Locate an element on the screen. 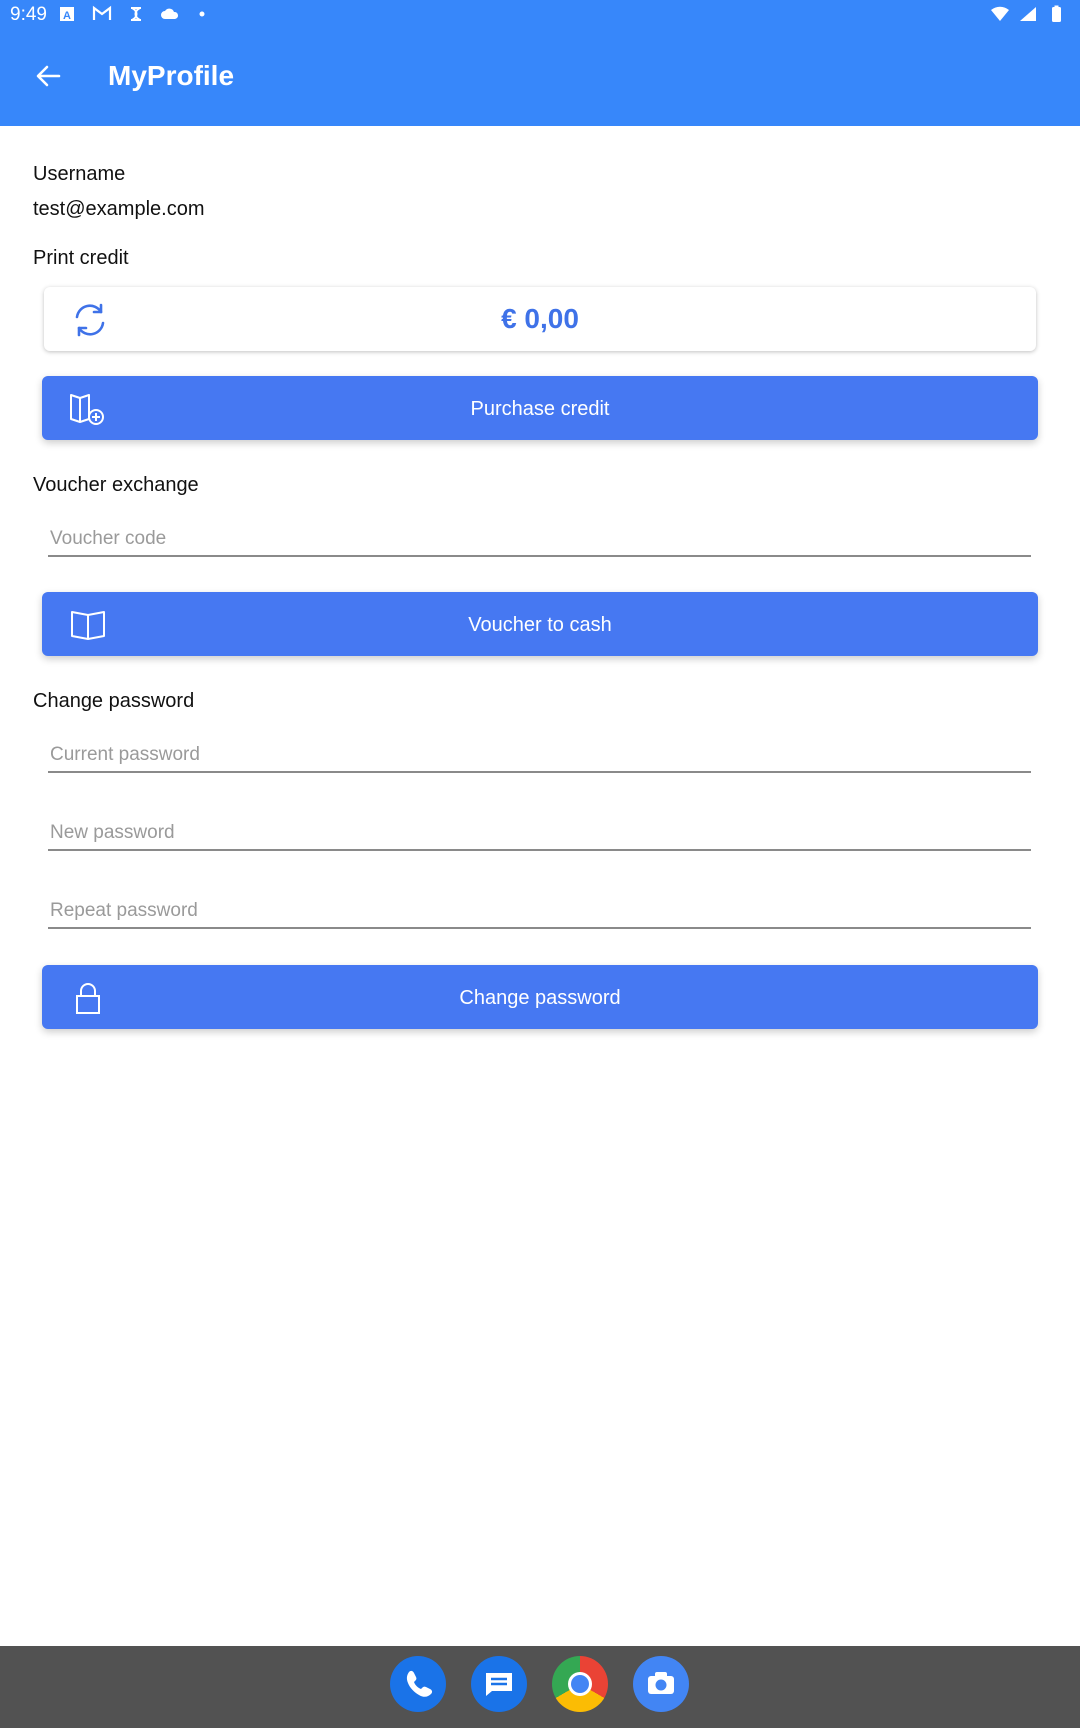 Image resolution: width=1080 pixels, height=1728 pixels. new-password-input is located at coordinates (541, 833).